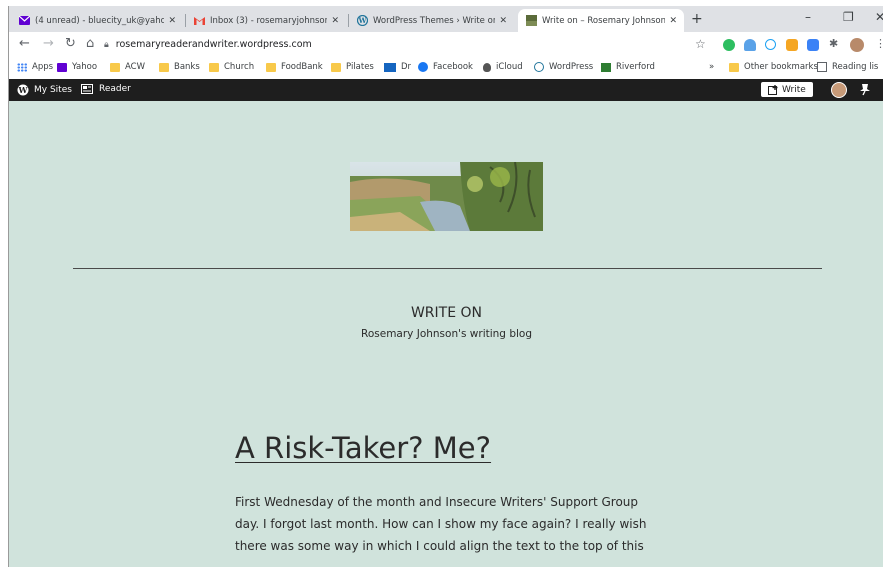  What do you see at coordinates (792, 45) in the screenshot?
I see `extension-icon` at bounding box center [792, 45].